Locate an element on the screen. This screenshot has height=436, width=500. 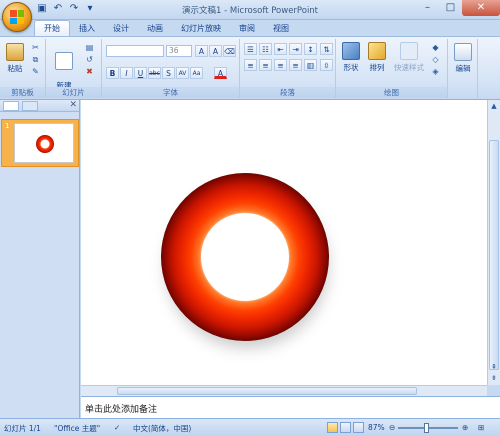
italic-button: I is located at coordinates (126, 73).